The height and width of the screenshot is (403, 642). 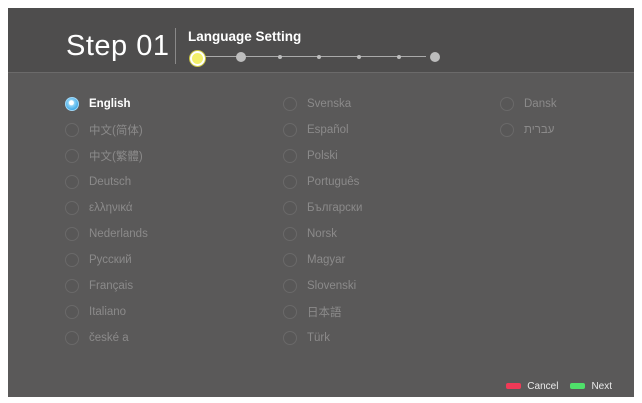 What do you see at coordinates (540, 104) in the screenshot?
I see `language-label: Dansk` at bounding box center [540, 104].